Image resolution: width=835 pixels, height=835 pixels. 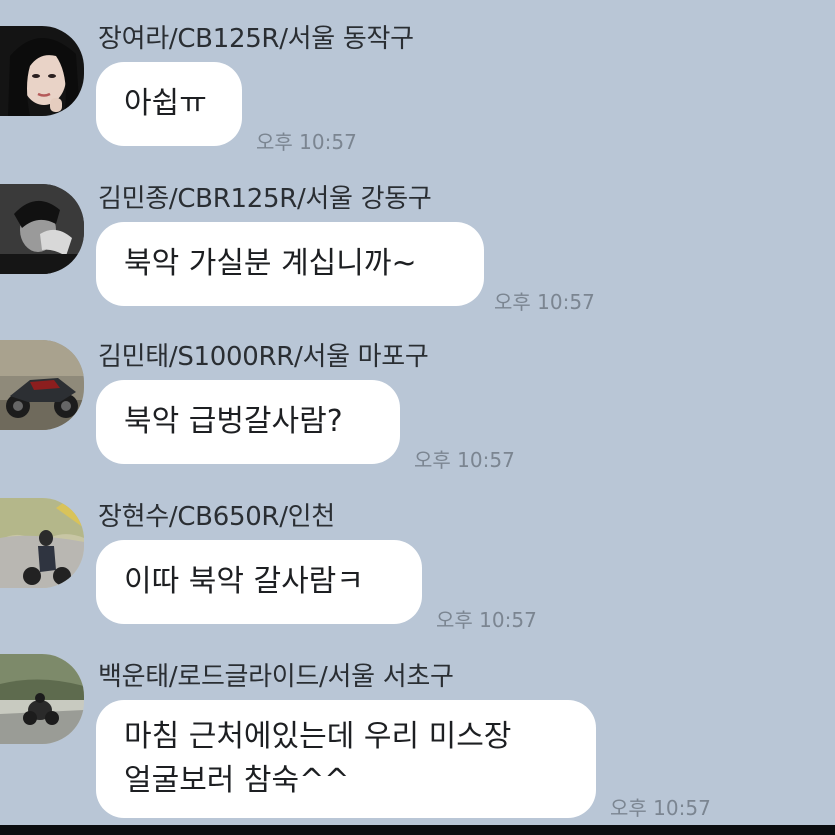 What do you see at coordinates (417, 830) in the screenshot?
I see `screen-bottom-edge` at bounding box center [417, 830].